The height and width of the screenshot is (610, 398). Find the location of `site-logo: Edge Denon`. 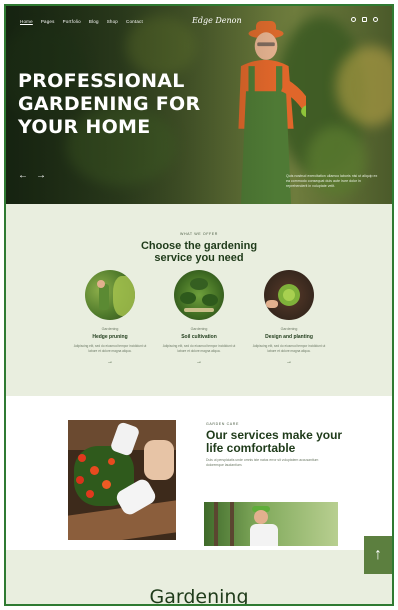

site-logo: Edge Denon is located at coordinates (217, 20).